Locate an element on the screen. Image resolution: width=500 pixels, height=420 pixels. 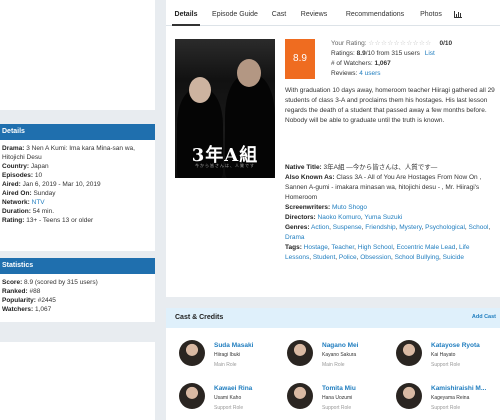
poster-face-right is located at coordinates (249, 73).